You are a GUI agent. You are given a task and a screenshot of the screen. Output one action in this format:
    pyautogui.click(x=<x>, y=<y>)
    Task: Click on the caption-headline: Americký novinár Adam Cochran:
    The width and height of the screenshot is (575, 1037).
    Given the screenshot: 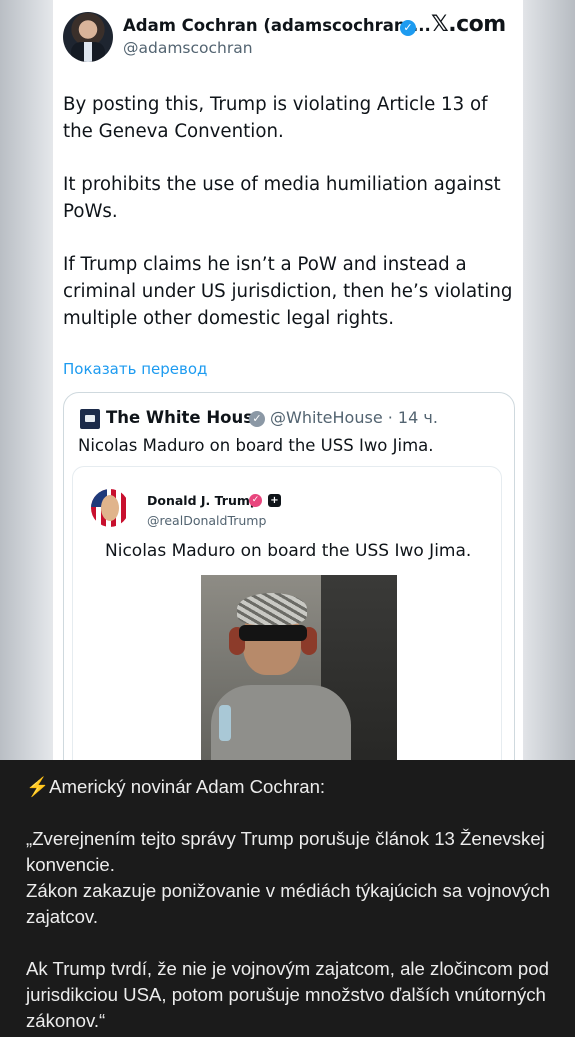 What is the action you would take?
    pyautogui.click(x=187, y=786)
    